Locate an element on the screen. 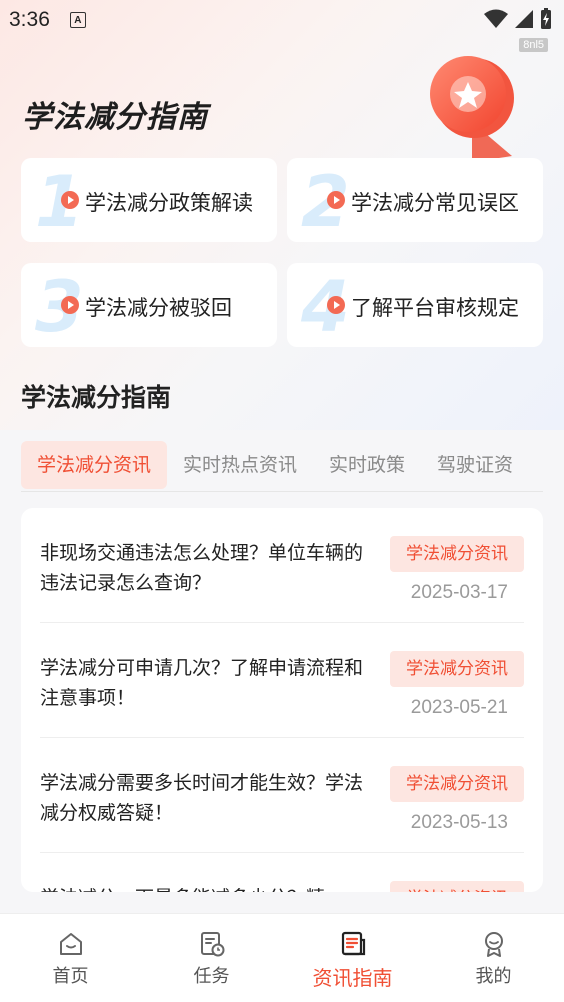 The image size is (564, 1002). guide-card-4: 4 了解平台审核规定 is located at coordinates (415, 305).